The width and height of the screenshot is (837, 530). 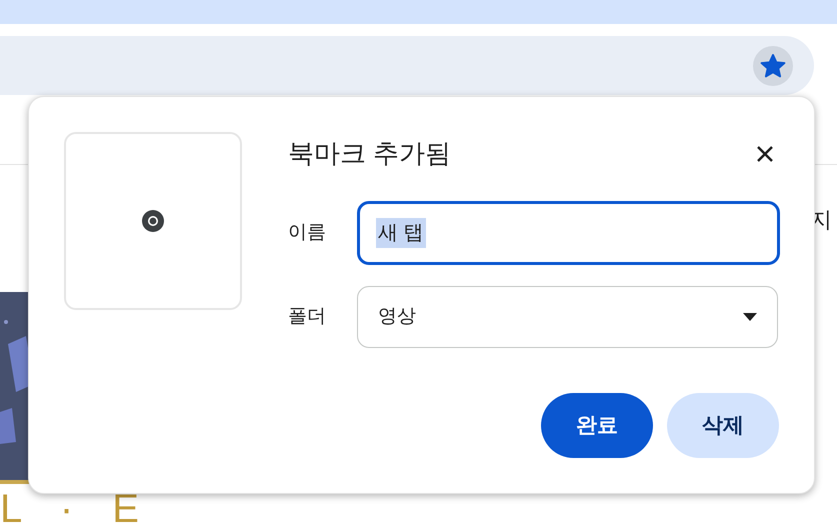 I want to click on close-icon, so click(x=765, y=153).